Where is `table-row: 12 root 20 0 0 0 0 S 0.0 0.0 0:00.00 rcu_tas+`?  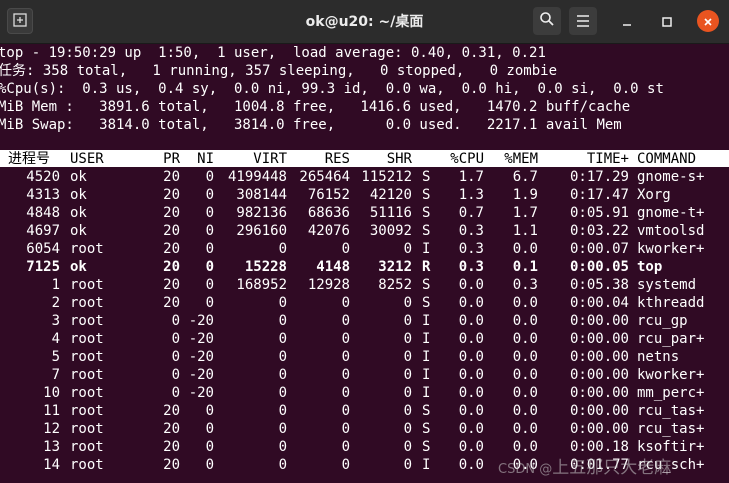
table-row: 12 root 20 0 0 0 0 S 0.0 0.0 0:00.00 rcu_tas+ is located at coordinates (364, 429).